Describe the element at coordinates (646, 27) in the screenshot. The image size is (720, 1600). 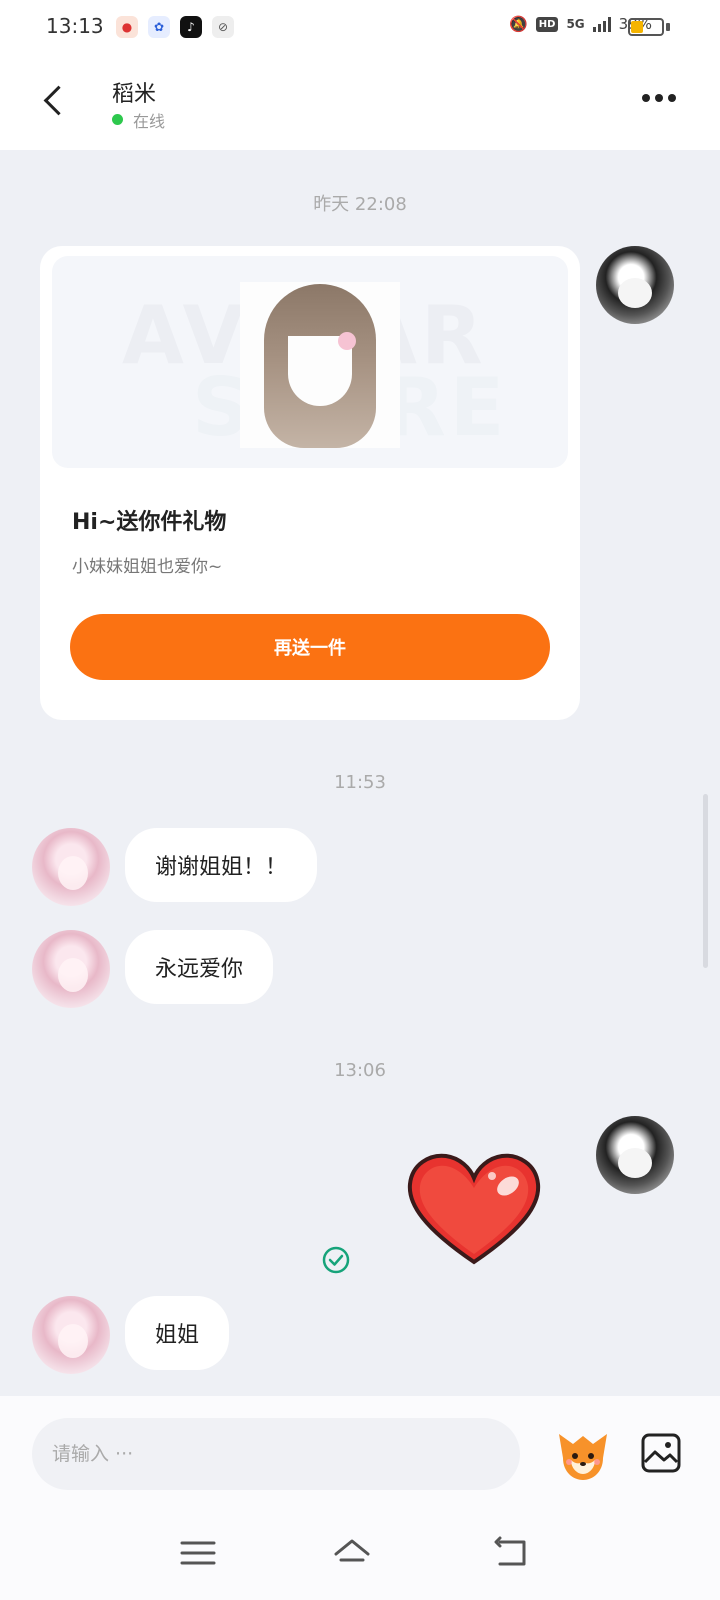
I see `battery-icon` at that location.